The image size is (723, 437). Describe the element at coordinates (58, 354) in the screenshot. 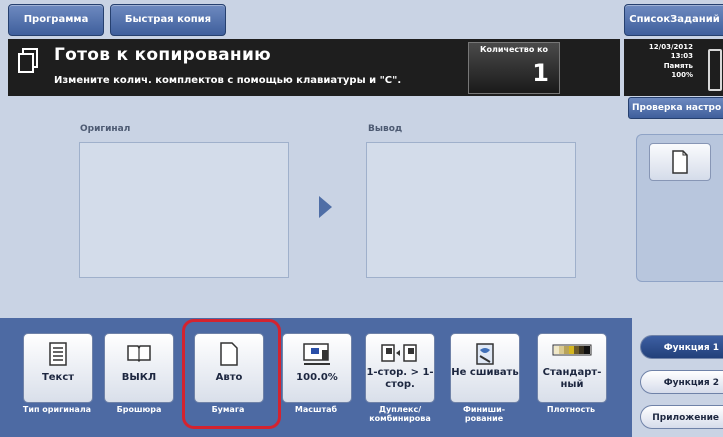

I see `document-lines-icon` at that location.